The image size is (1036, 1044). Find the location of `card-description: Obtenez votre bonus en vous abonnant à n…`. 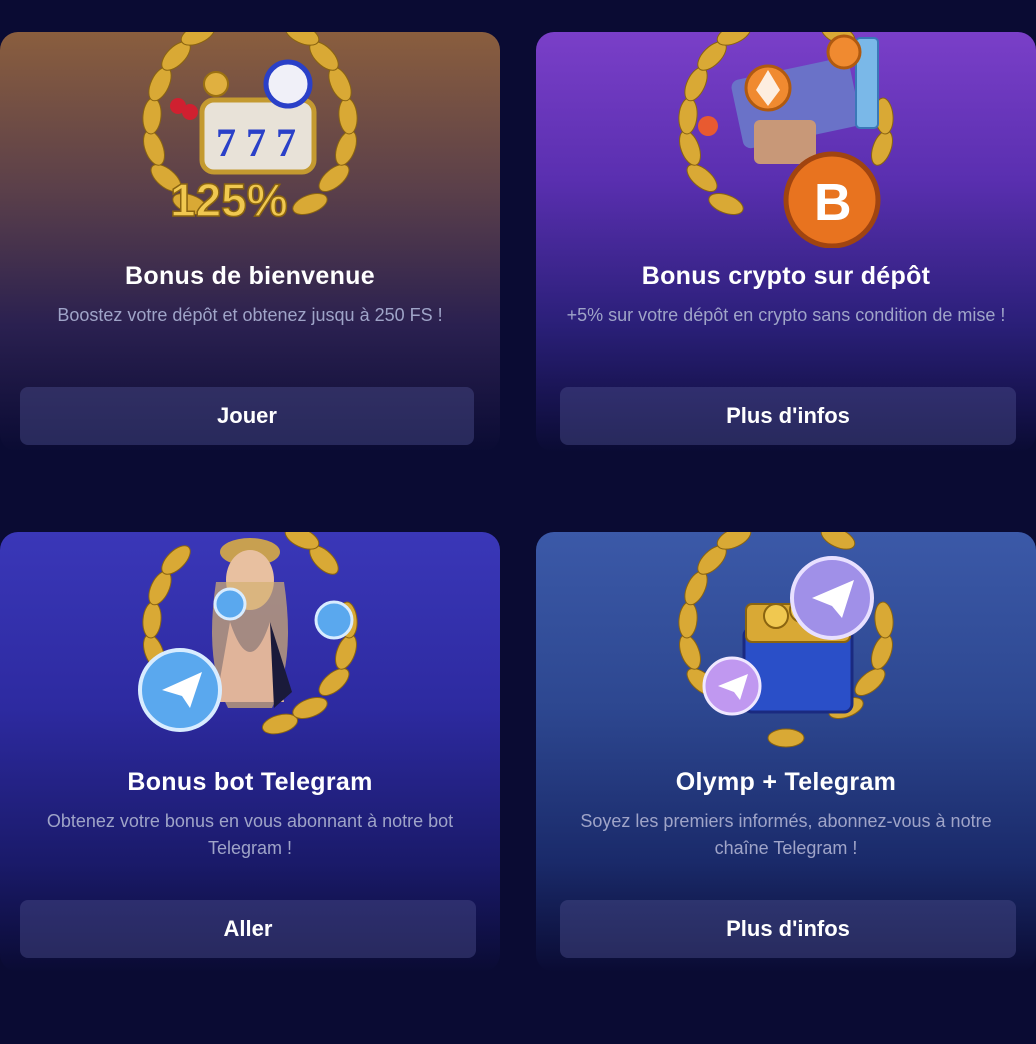

card-description: Obtenez votre bonus en vous abonnant à n… is located at coordinates (250, 834).